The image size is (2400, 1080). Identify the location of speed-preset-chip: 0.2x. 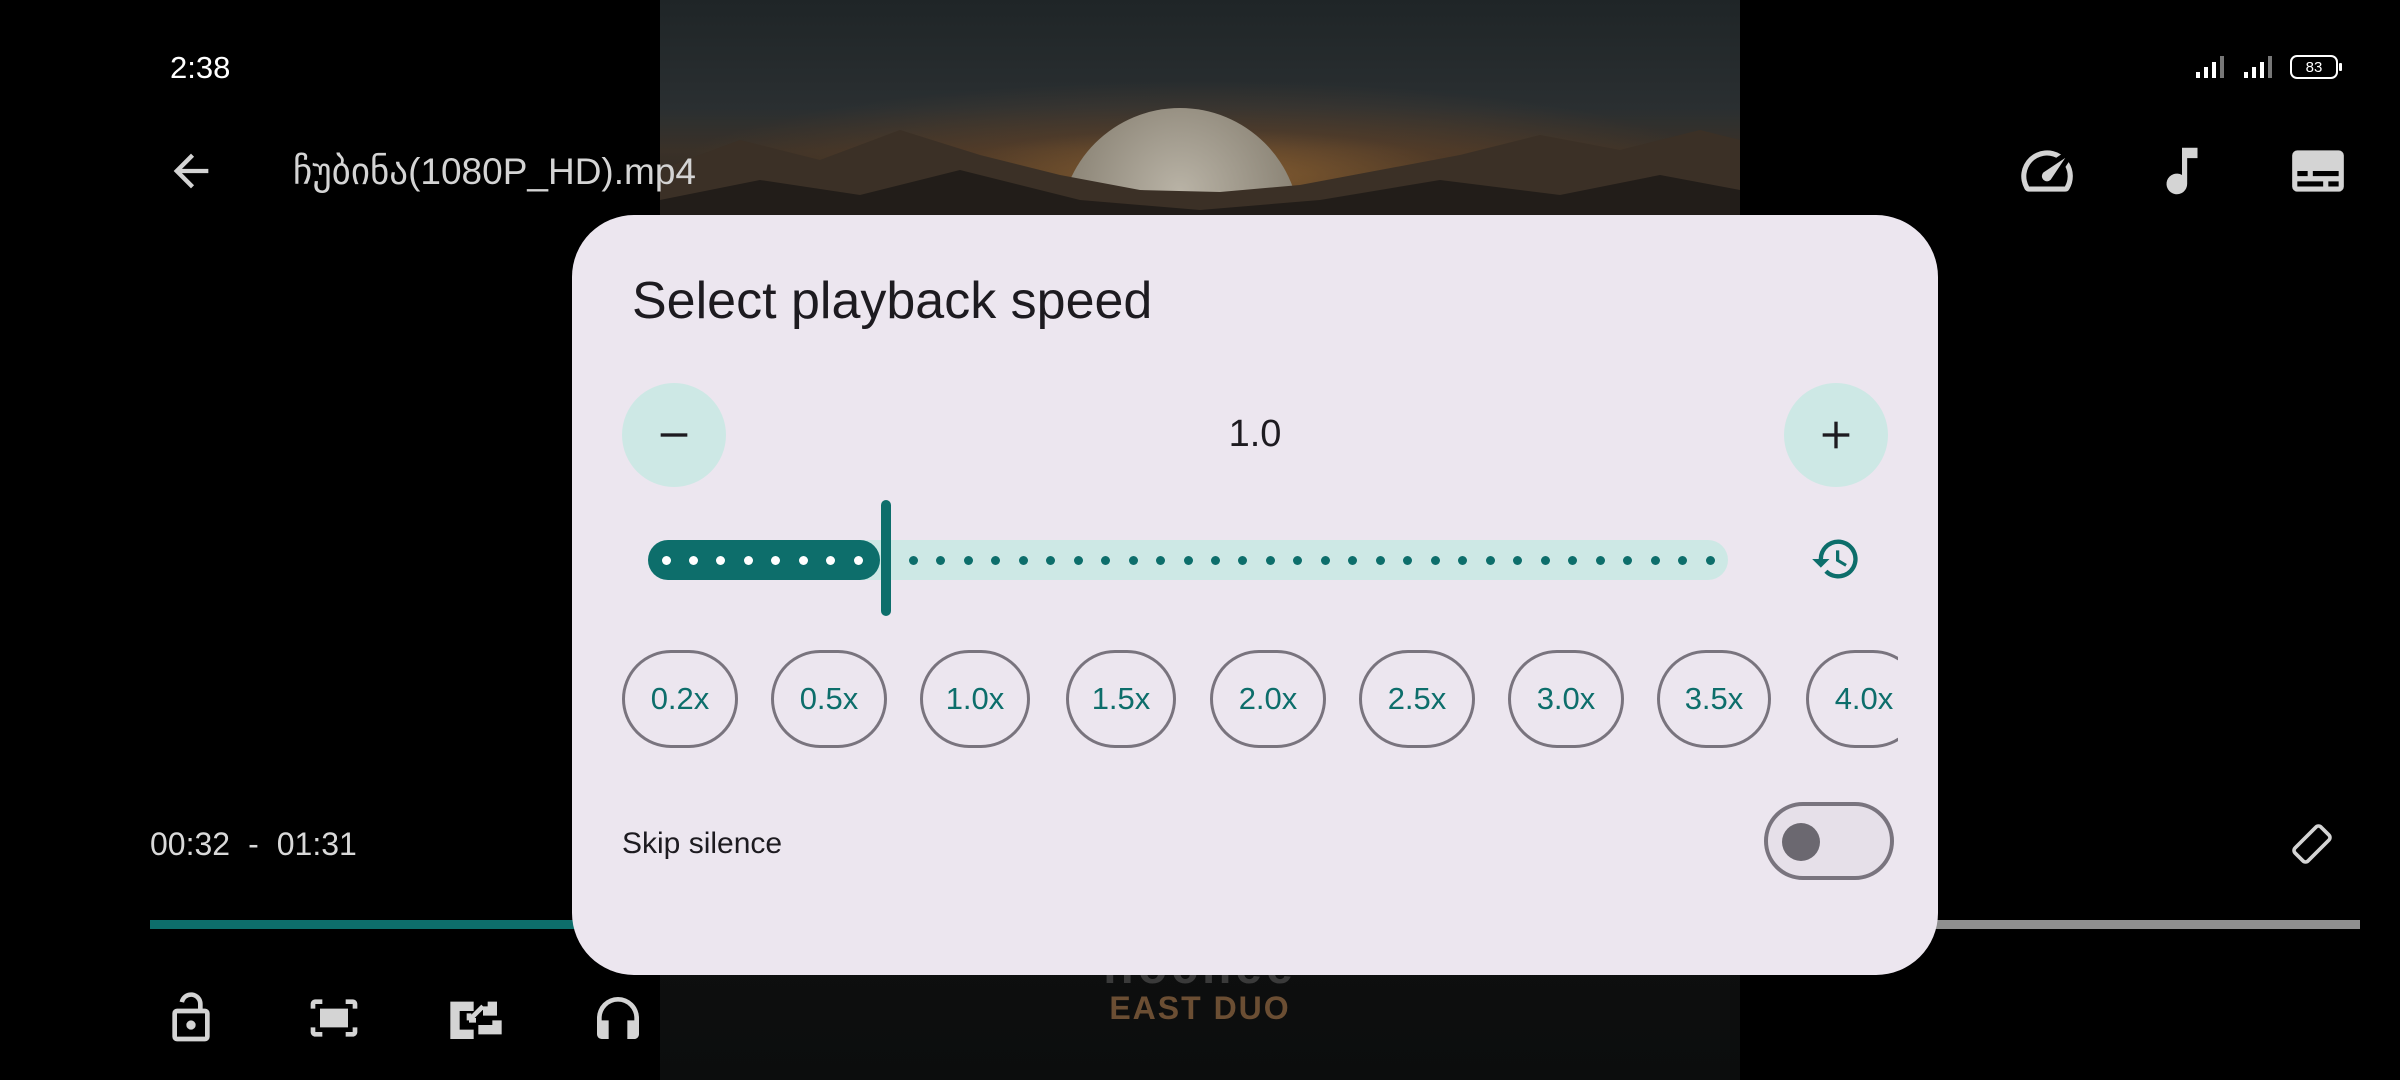
(680, 699).